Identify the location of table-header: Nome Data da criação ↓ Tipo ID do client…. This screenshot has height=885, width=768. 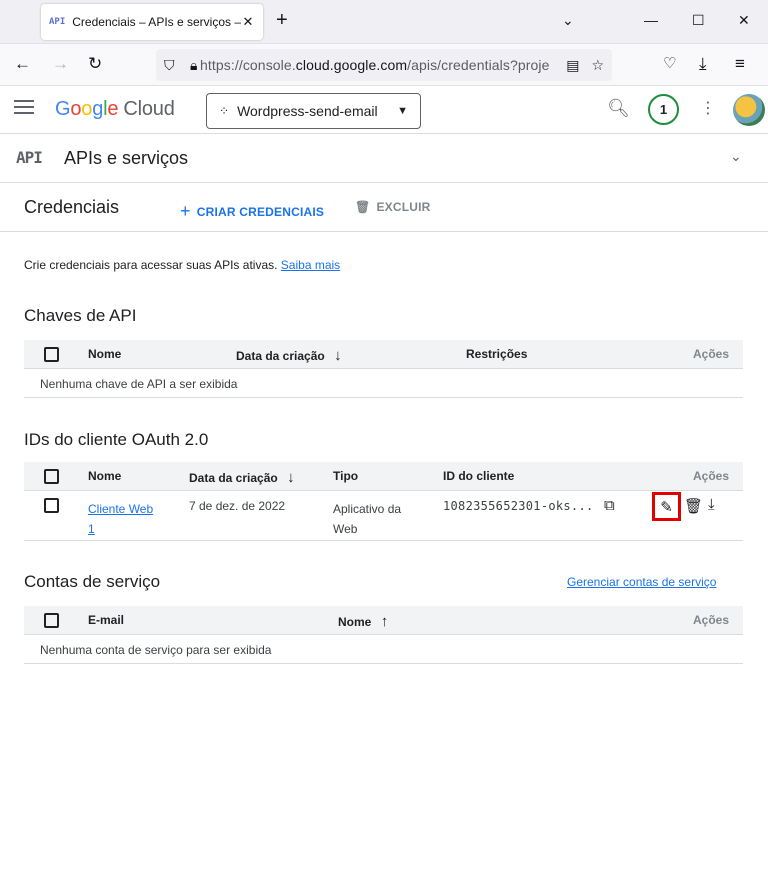
(383, 476).